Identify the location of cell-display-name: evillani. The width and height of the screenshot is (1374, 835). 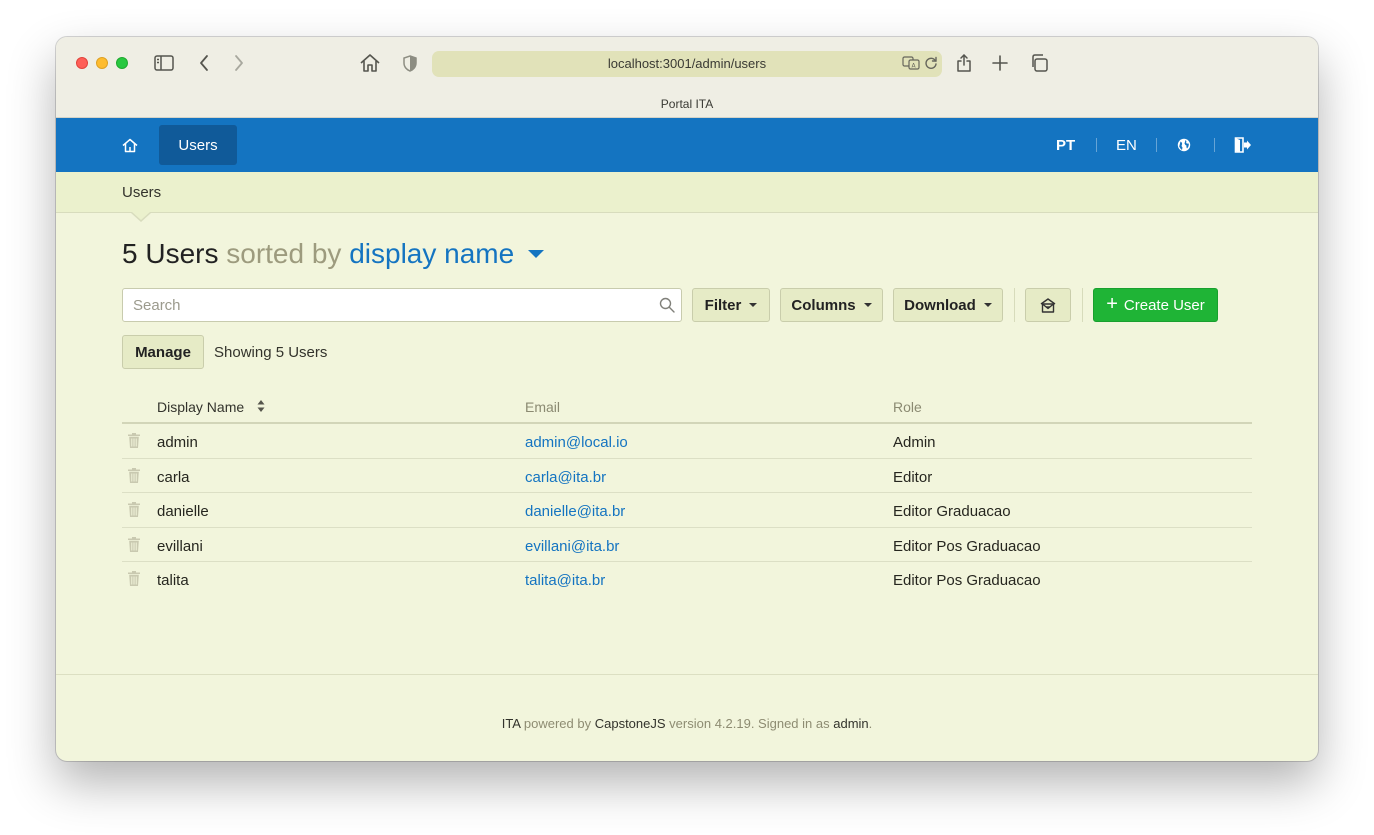
(180, 546).